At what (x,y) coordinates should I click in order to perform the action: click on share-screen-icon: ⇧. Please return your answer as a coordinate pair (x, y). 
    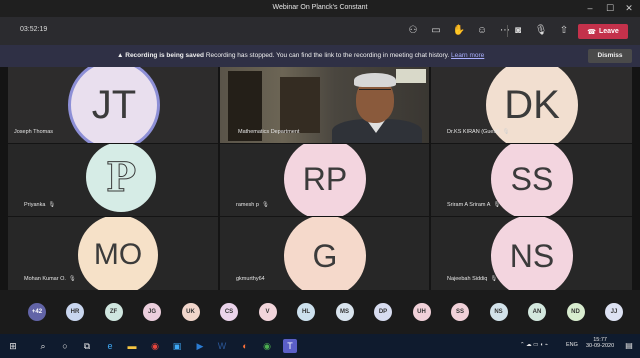
    Looking at the image, I should click on (564, 31).